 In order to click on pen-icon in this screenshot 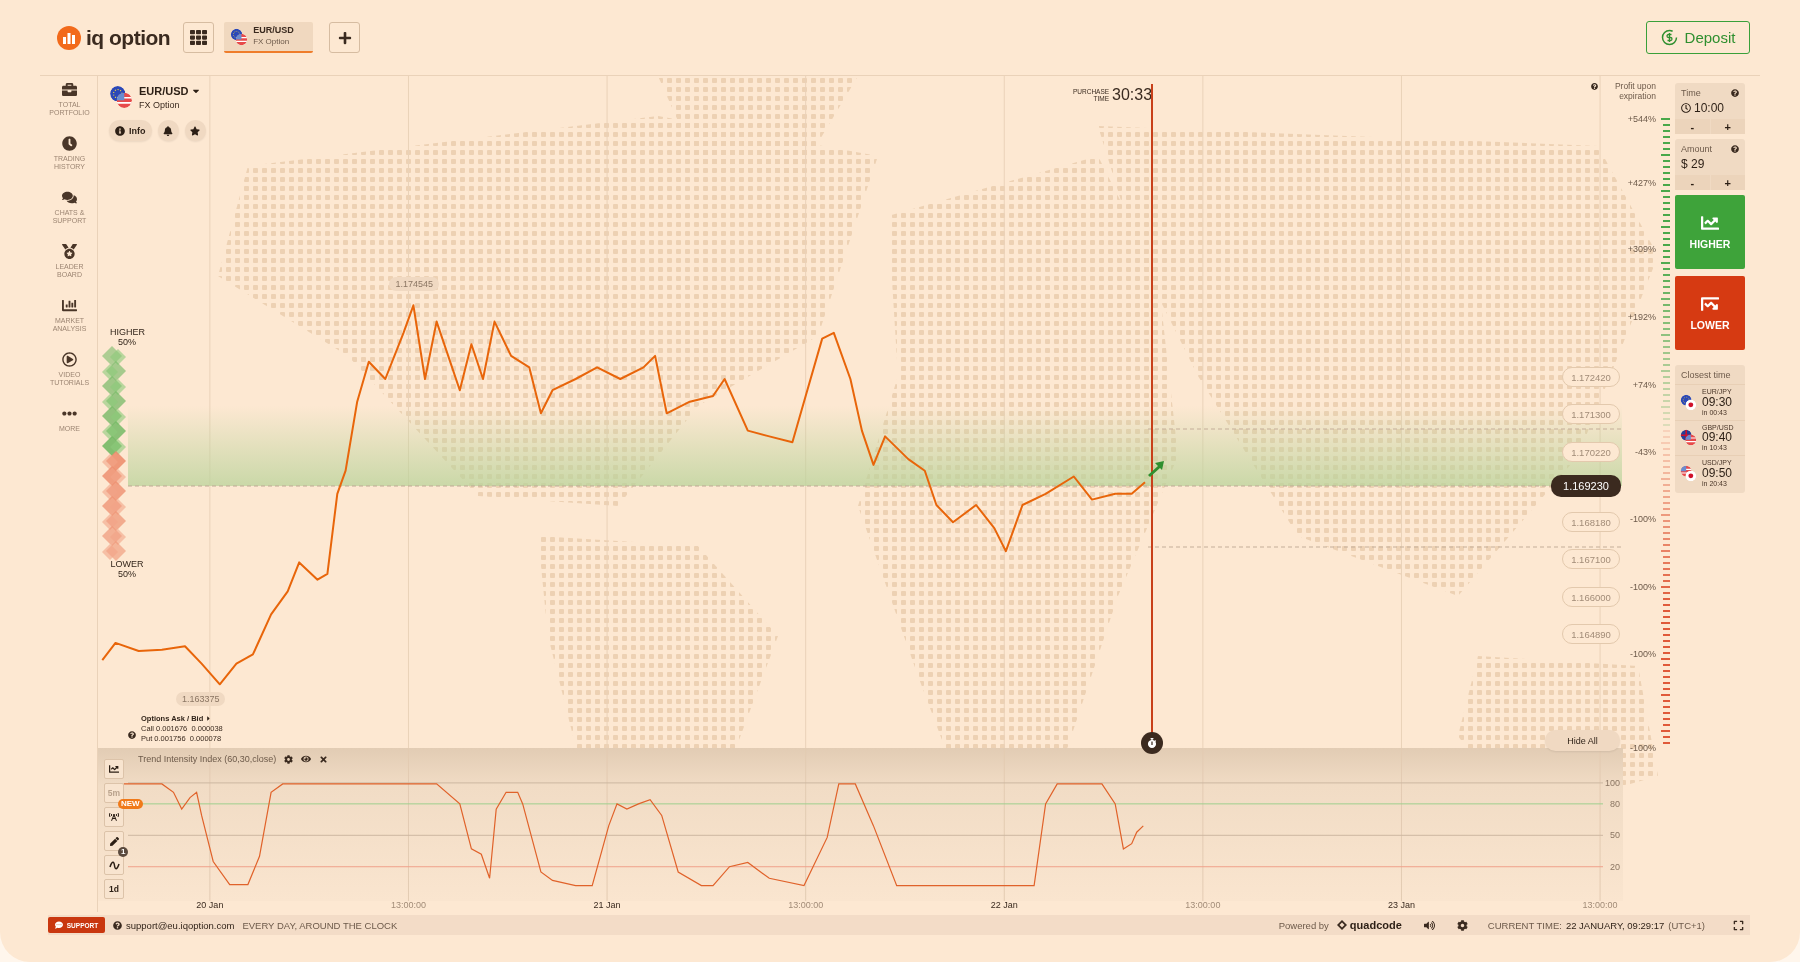, I will do `click(114, 841)`.